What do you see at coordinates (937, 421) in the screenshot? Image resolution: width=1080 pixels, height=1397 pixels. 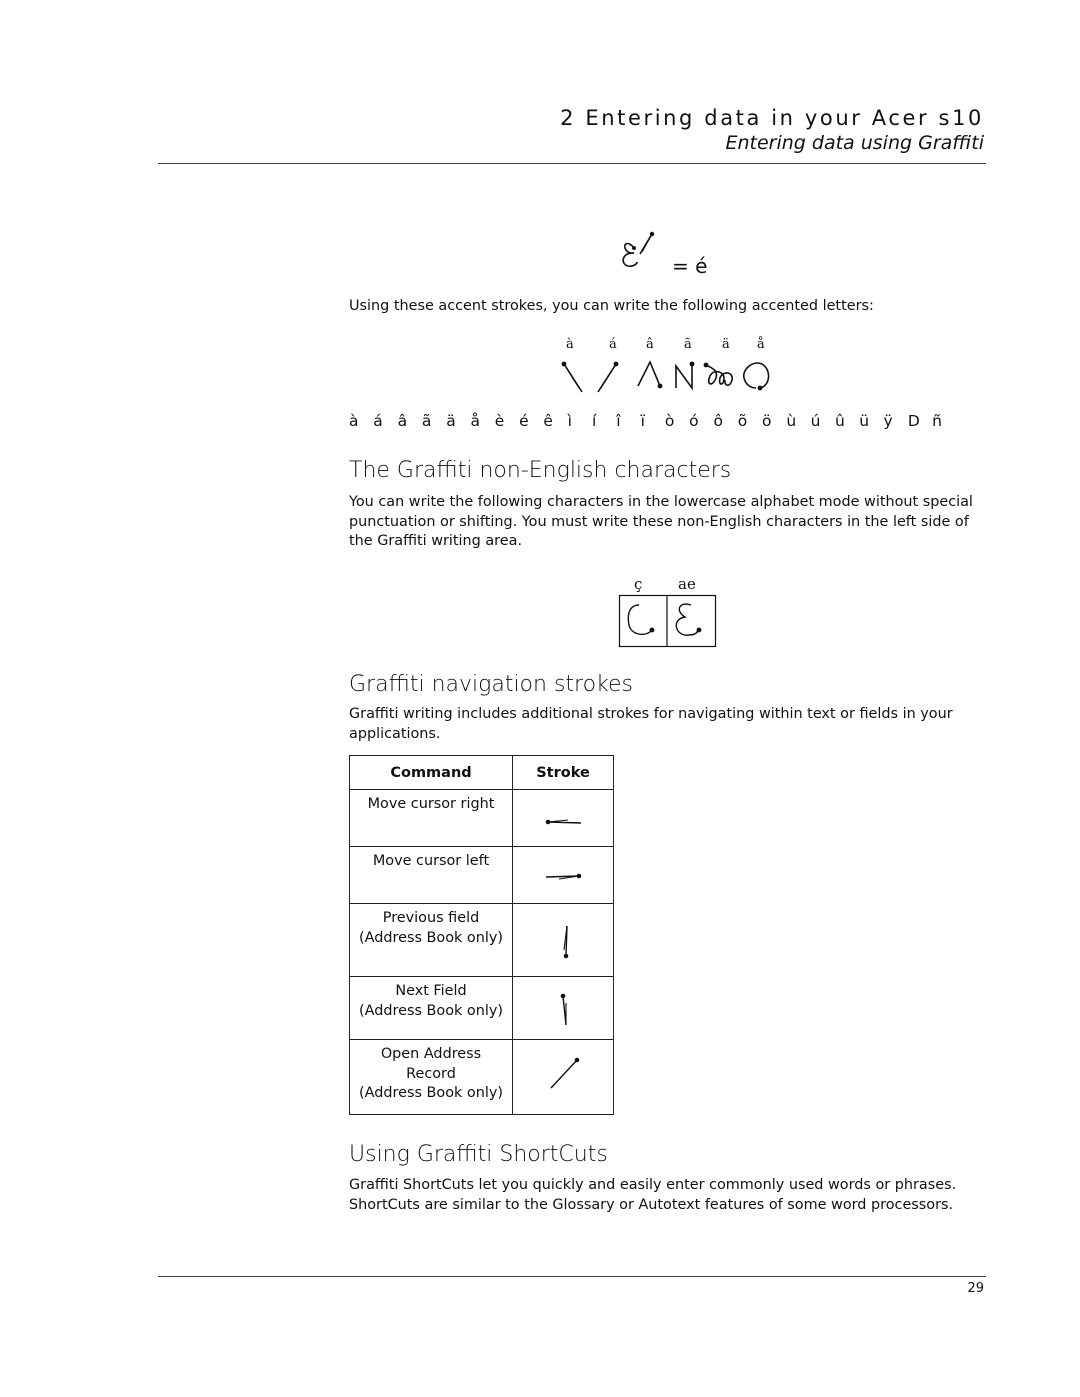 I see `accented-letter: ñ` at bounding box center [937, 421].